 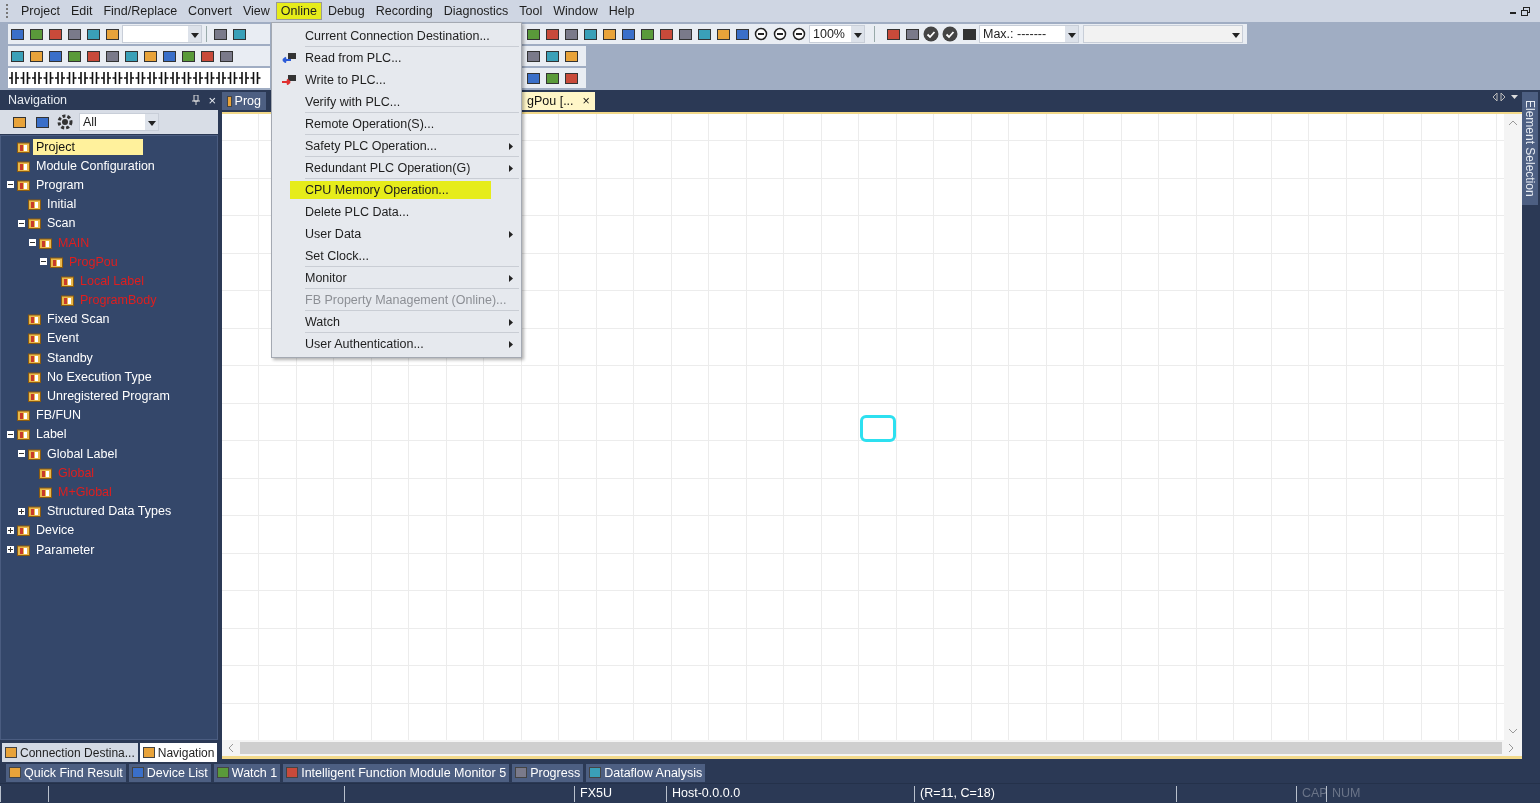 What do you see at coordinates (109, 511) in the screenshot?
I see `tree-item: Structured Data Types` at bounding box center [109, 511].